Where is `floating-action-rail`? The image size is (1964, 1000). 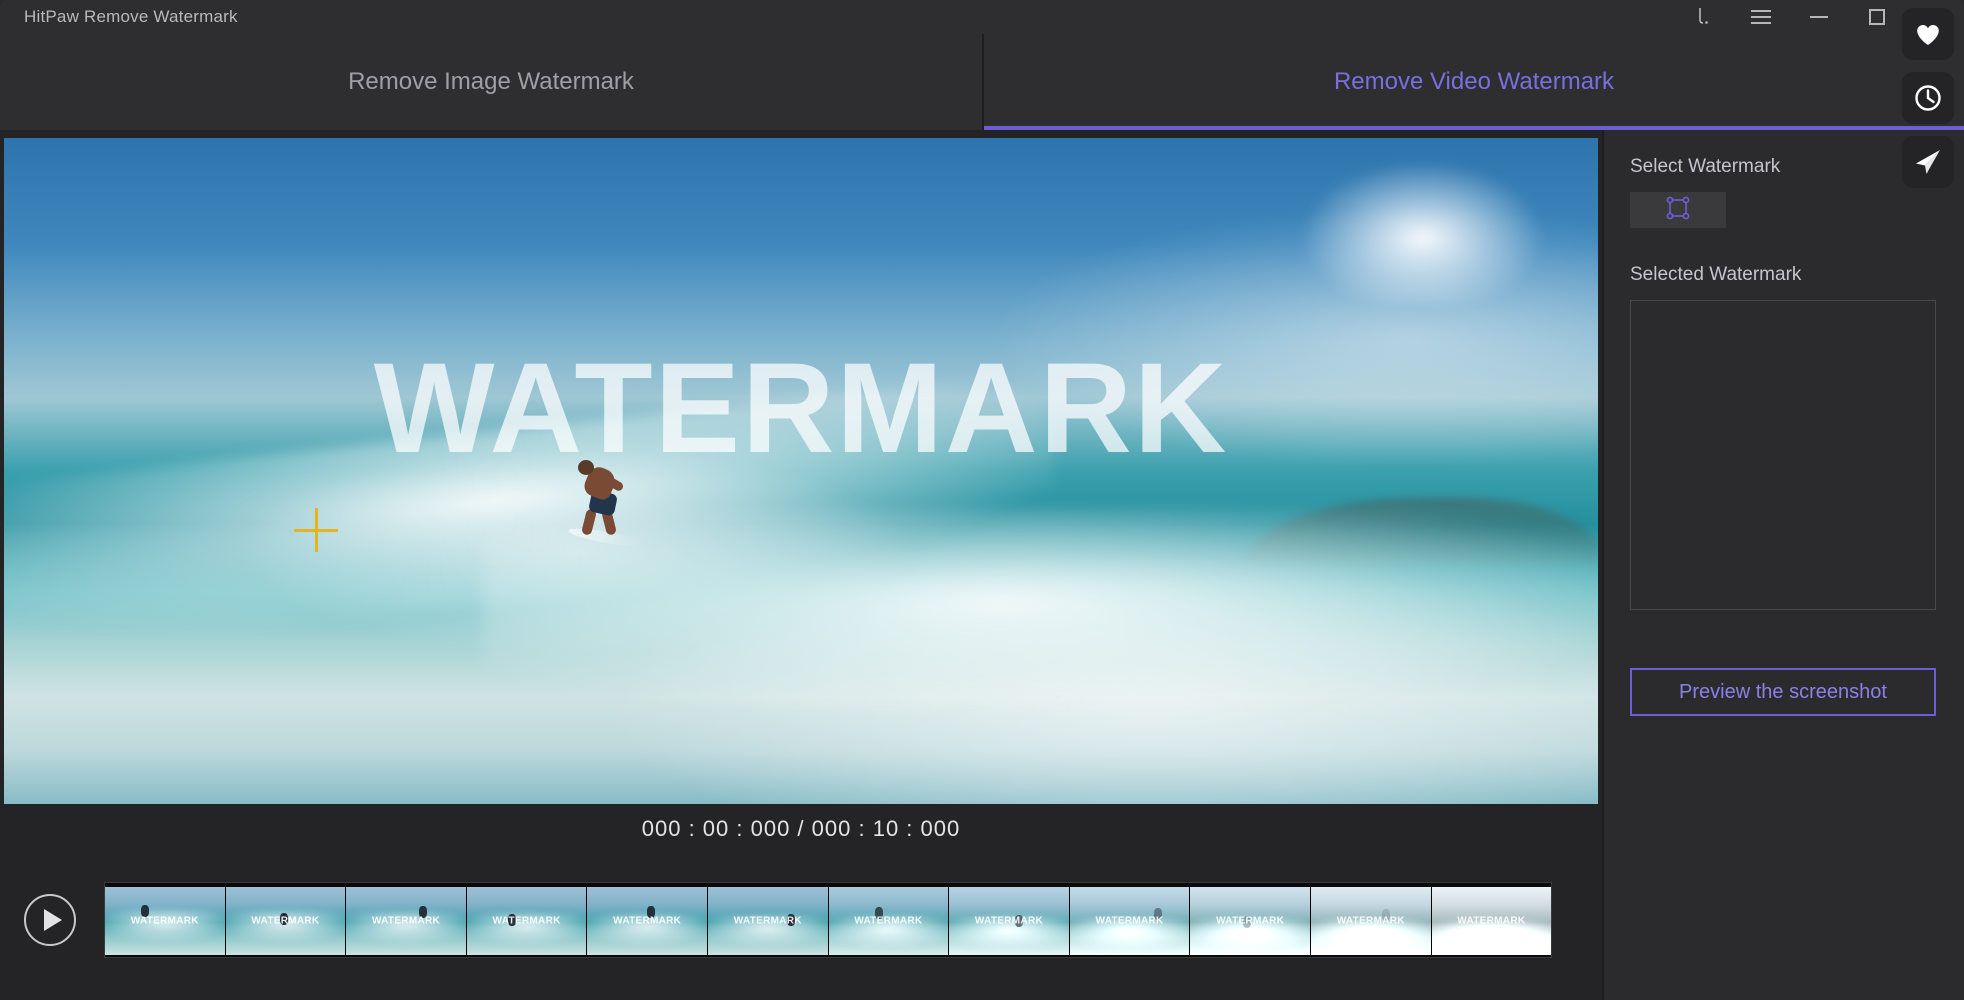
floating-action-rail is located at coordinates (1928, 98).